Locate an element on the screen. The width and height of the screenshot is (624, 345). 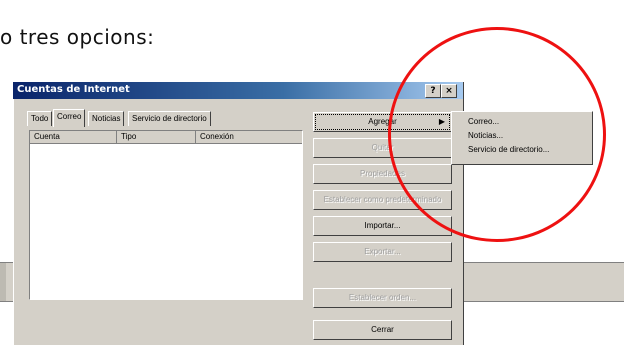
submenu-arrow-icon: ▶ is located at coordinates (441, 121).